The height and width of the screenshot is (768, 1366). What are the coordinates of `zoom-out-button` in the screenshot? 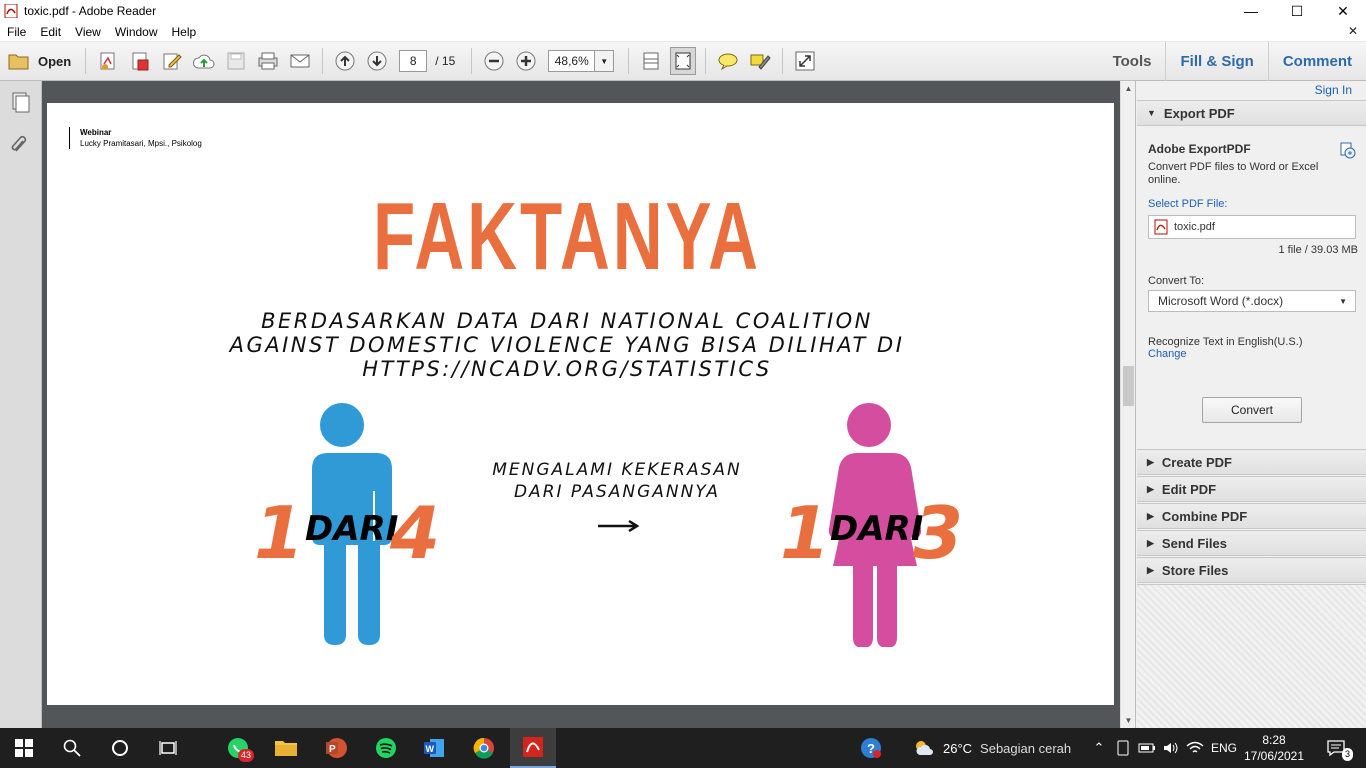 It's located at (494, 61).